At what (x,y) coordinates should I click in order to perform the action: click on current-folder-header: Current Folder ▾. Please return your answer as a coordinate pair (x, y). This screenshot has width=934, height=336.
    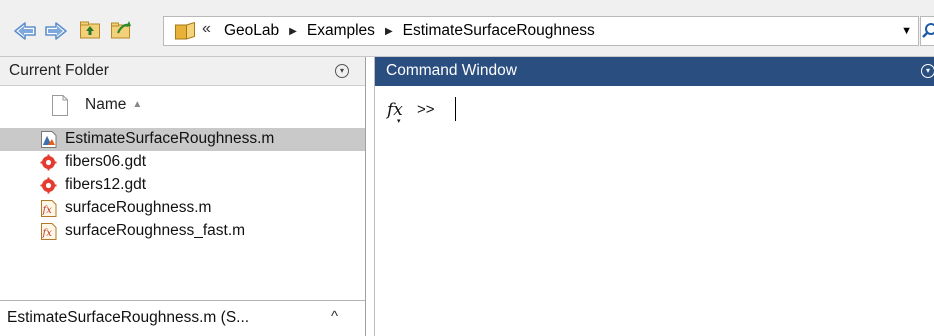
    Looking at the image, I should click on (182, 71).